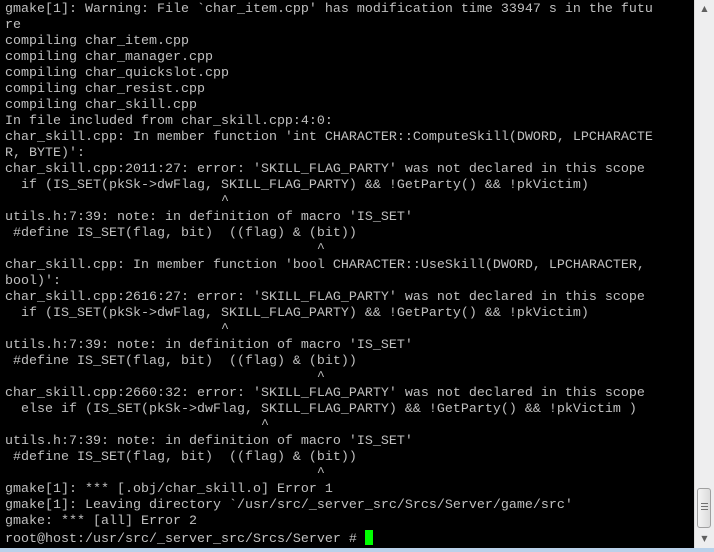 This screenshot has height=552, width=714. I want to click on terminal-line: compiling char_manager.cpp, so click(109, 57).